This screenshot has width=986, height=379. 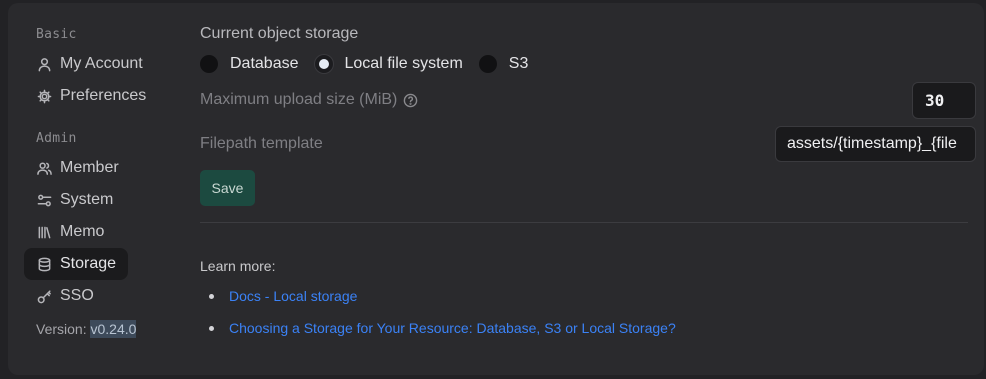 What do you see at coordinates (44, 200) in the screenshot?
I see `settings-sliders-icon` at bounding box center [44, 200].